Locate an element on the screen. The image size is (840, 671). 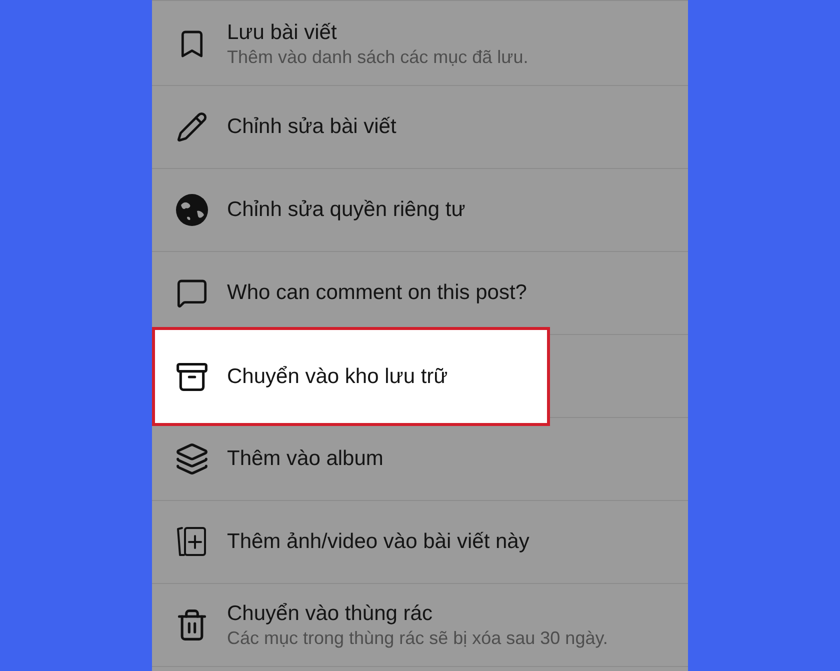
menu-item: Lưu bài viết Thêm vào danh sách các mục đã lưu. is located at coordinates (420, 44).